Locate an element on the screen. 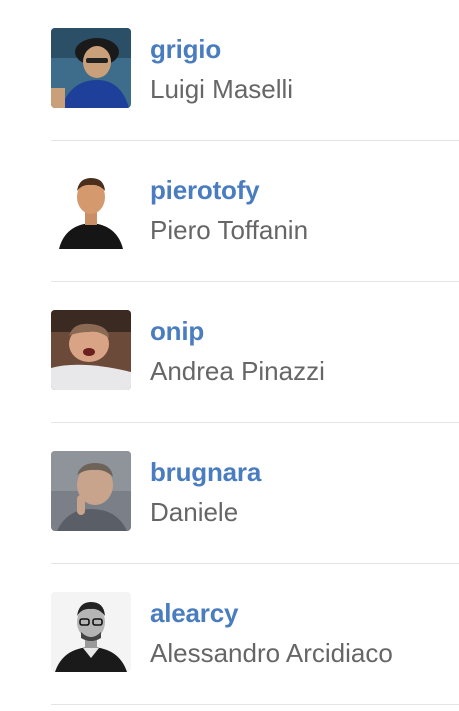 This screenshot has height=711, width=459. full-name: Alessandro Arcidiaco is located at coordinates (271, 653).